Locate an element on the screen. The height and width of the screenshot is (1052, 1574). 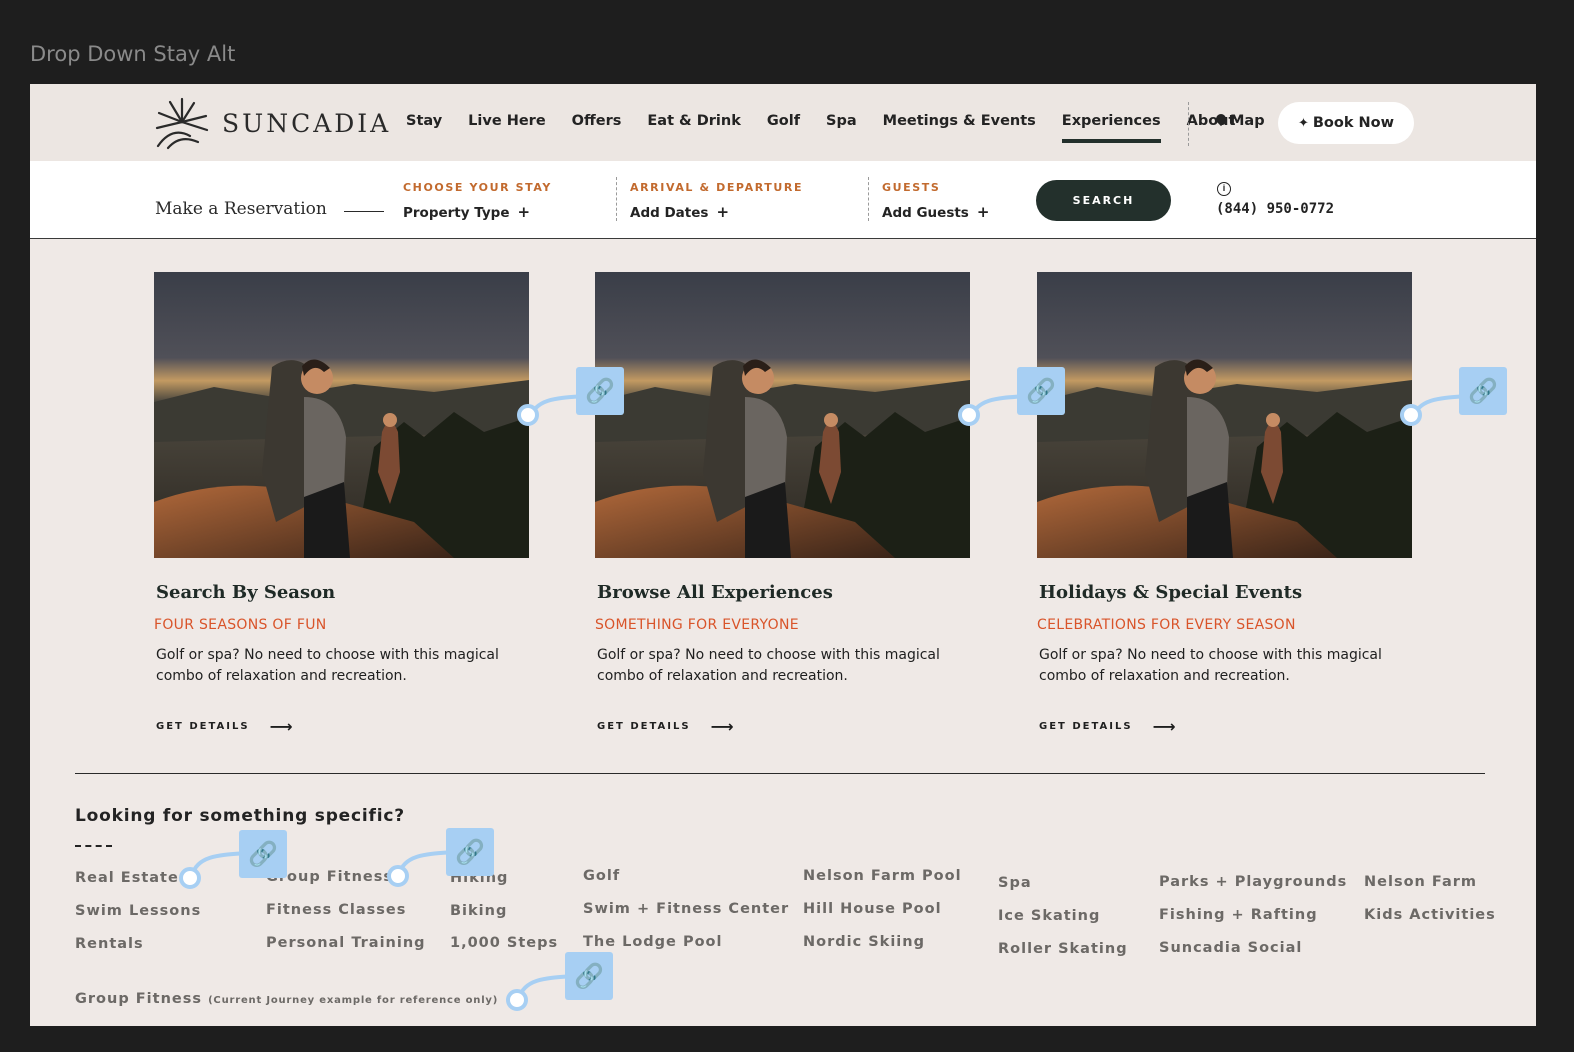
category-link: Swim Lessons is located at coordinates (138, 911).